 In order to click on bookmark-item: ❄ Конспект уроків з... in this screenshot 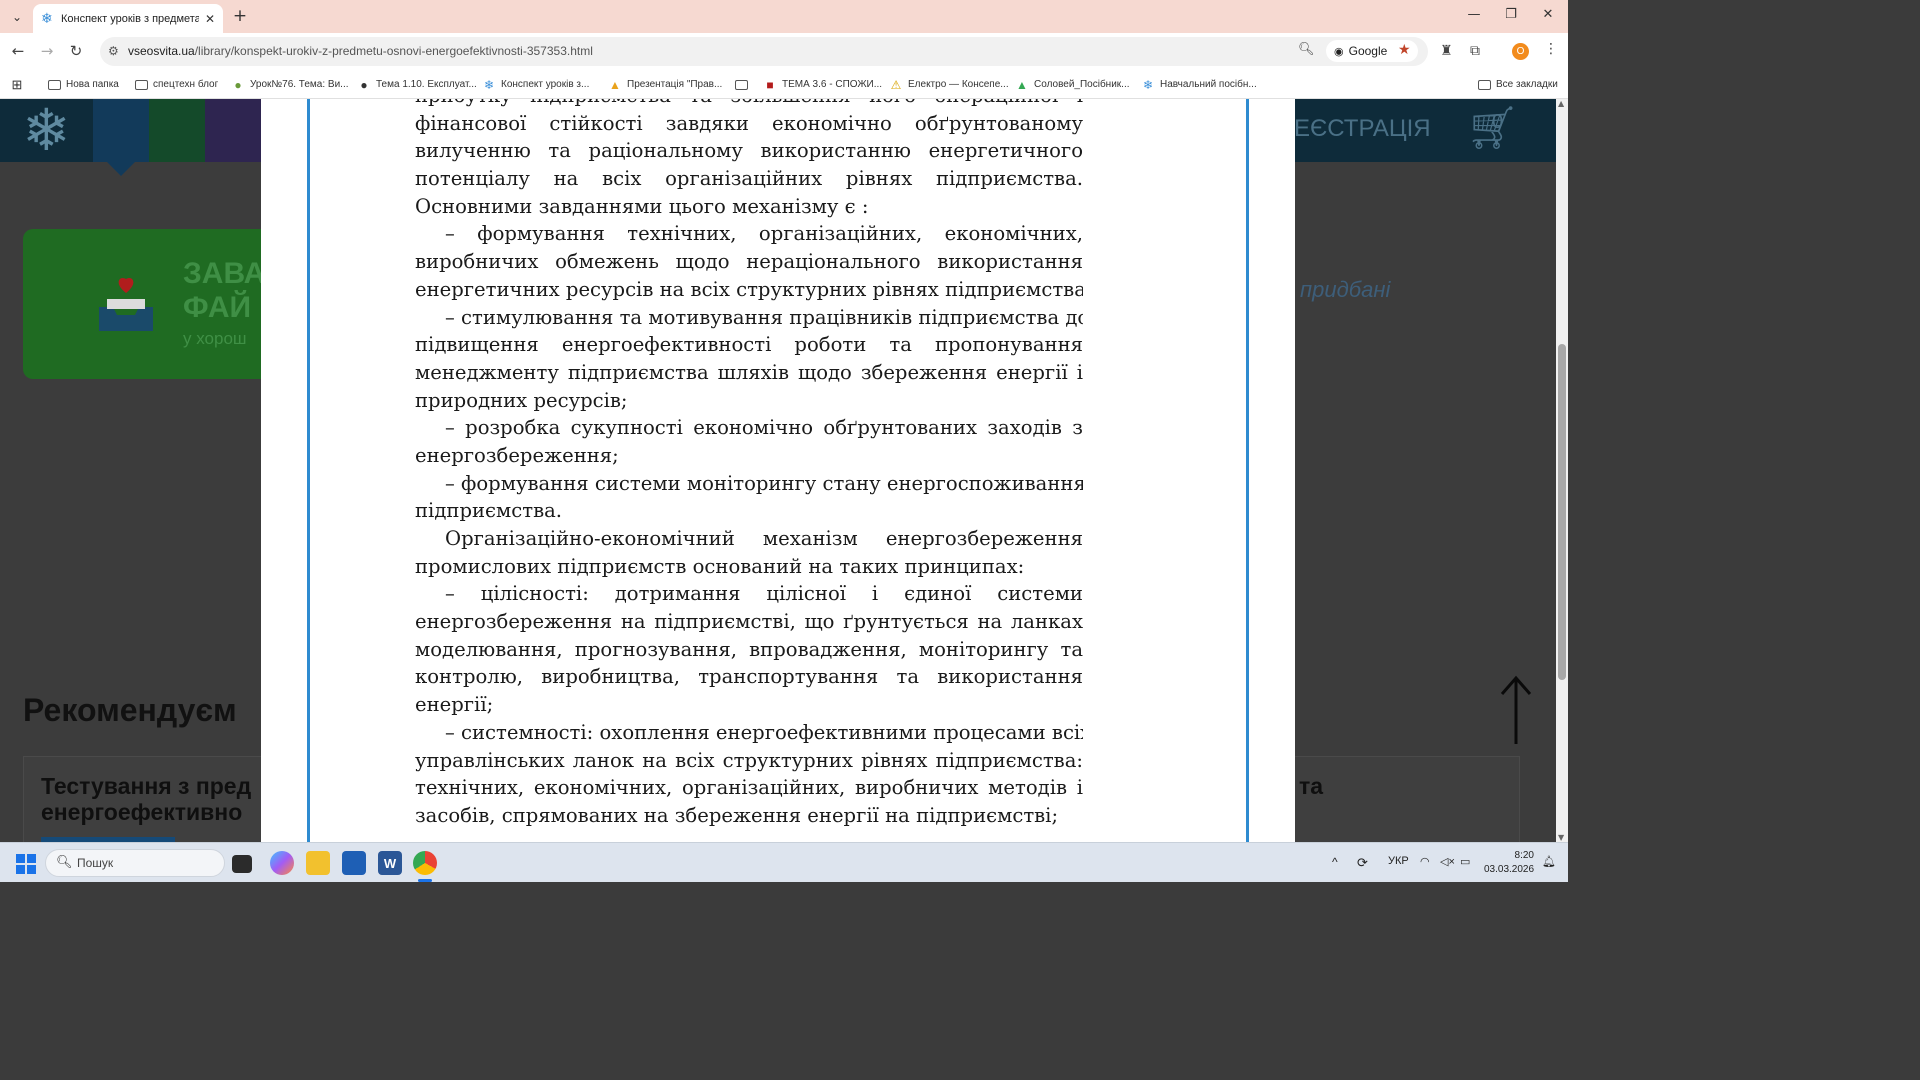, I will do `click(535, 84)`.